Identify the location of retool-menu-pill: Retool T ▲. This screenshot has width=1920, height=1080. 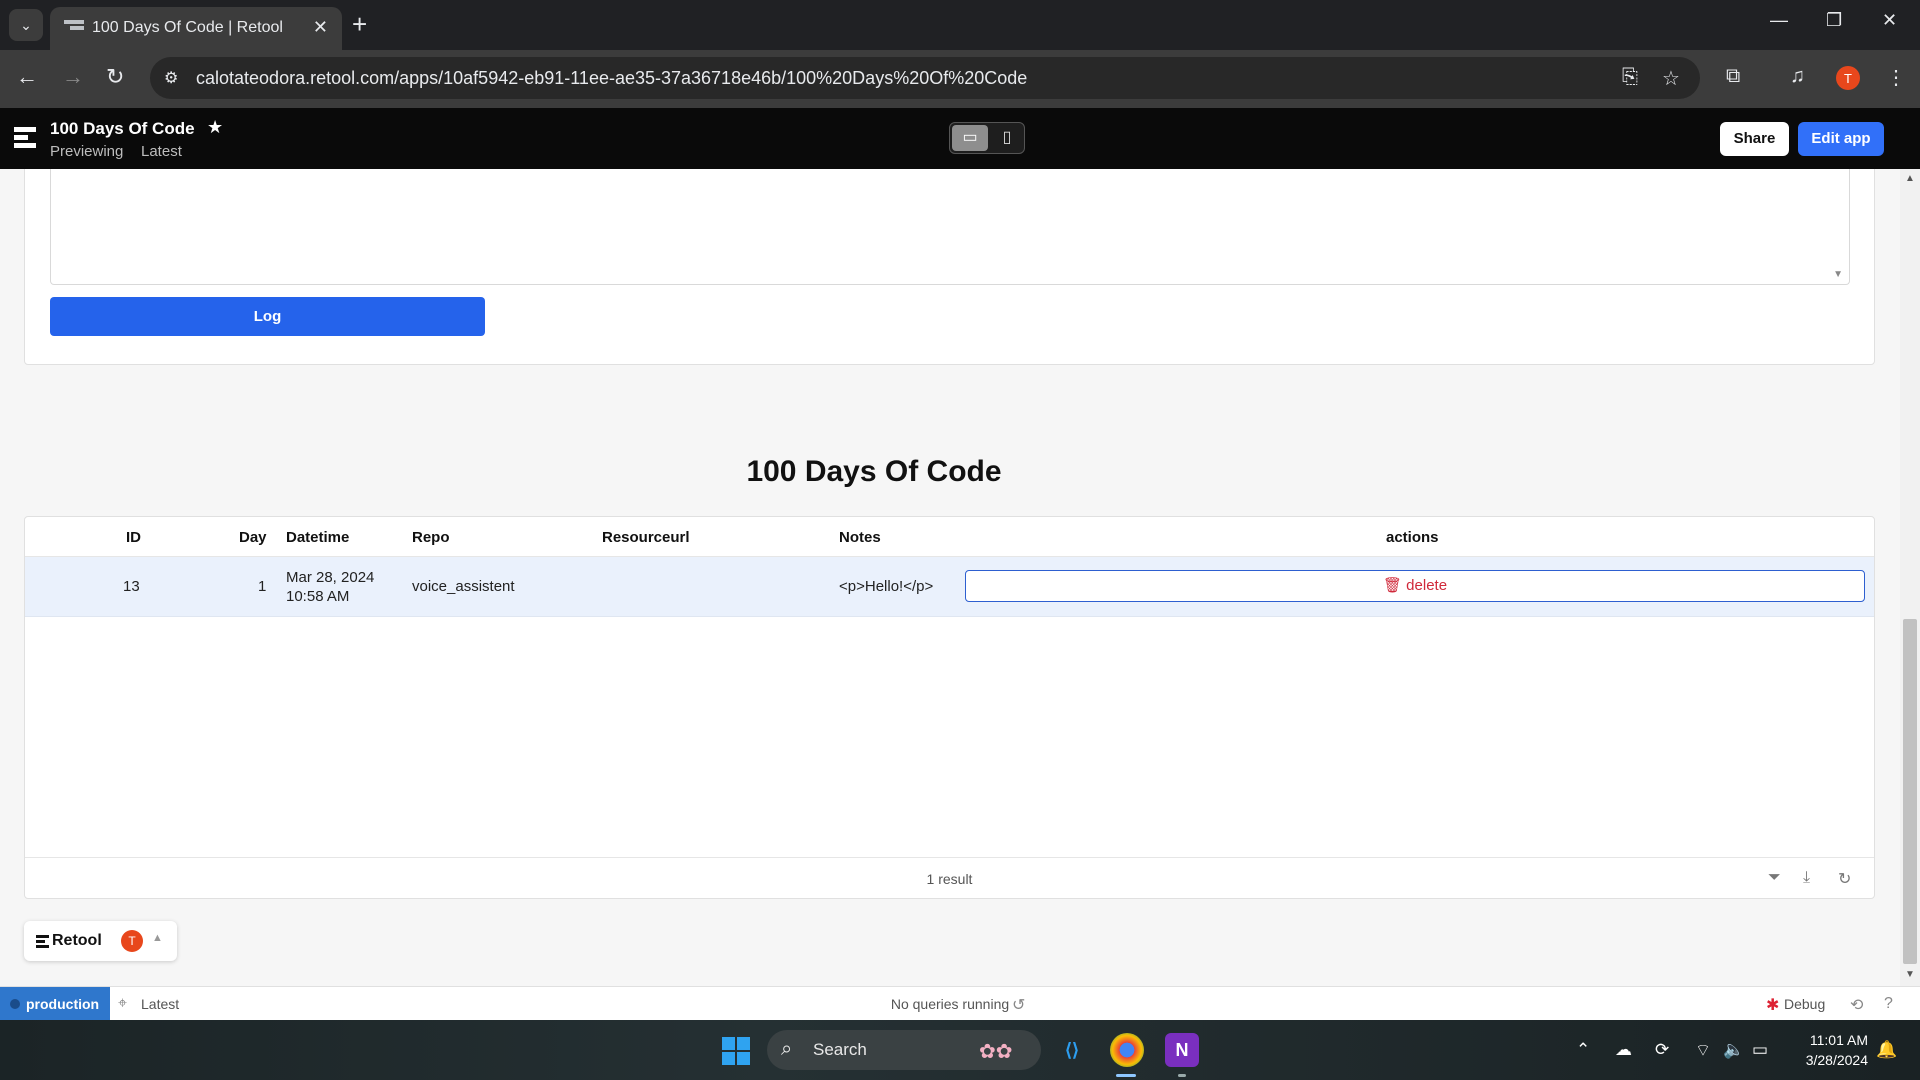
(100, 941).